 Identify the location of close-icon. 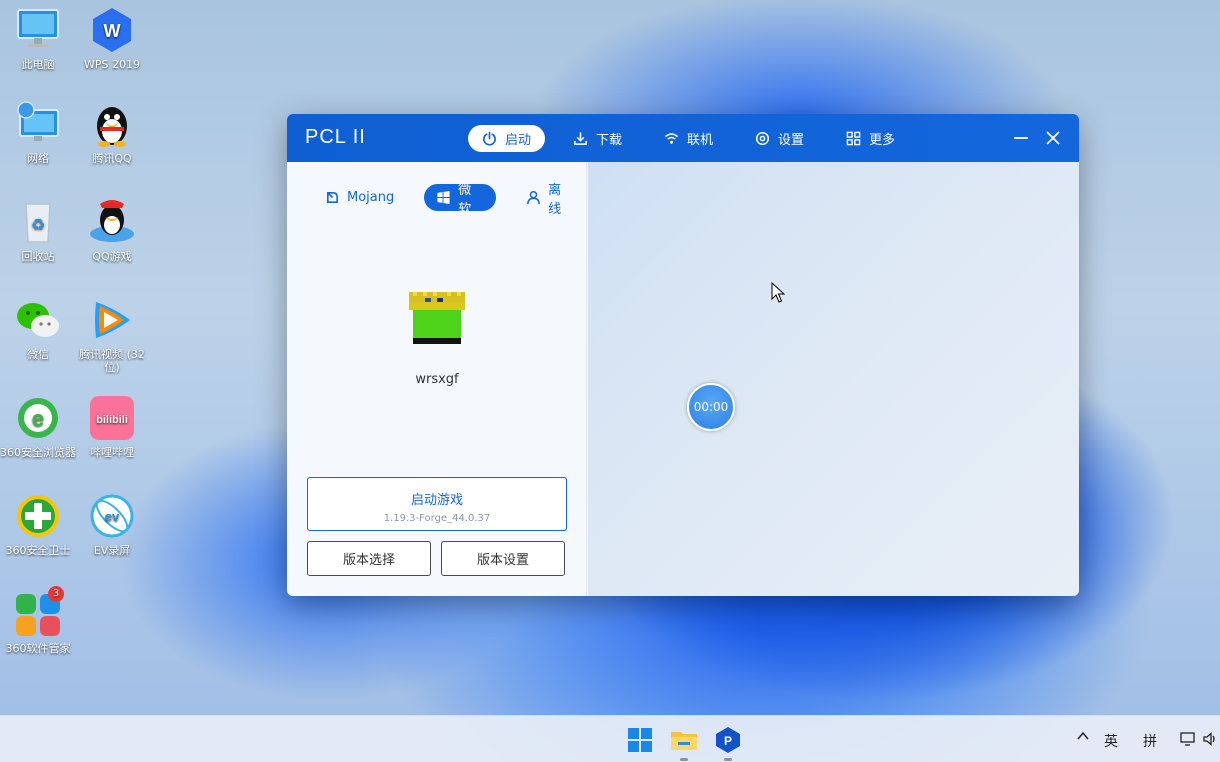
(1053, 138).